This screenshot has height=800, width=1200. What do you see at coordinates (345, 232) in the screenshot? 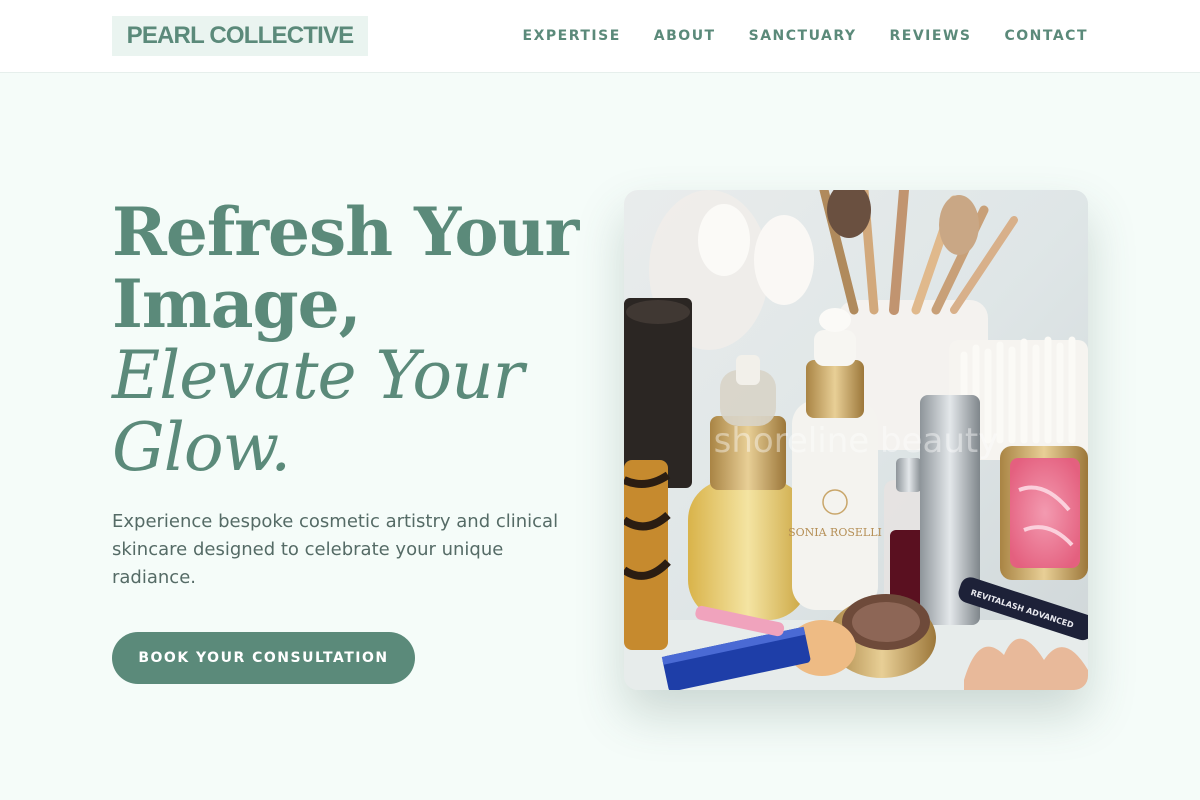
I see `headline-line-1: Refresh Your` at bounding box center [345, 232].